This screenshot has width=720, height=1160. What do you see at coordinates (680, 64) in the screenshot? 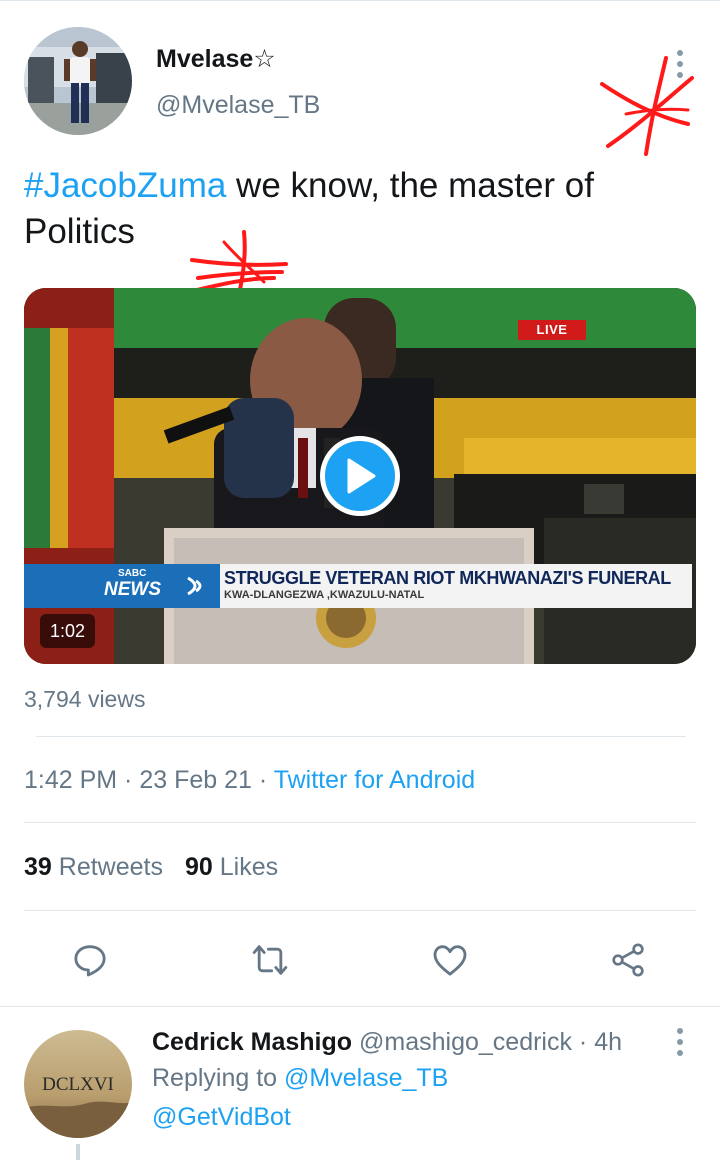
I see `more-options-icon` at bounding box center [680, 64].